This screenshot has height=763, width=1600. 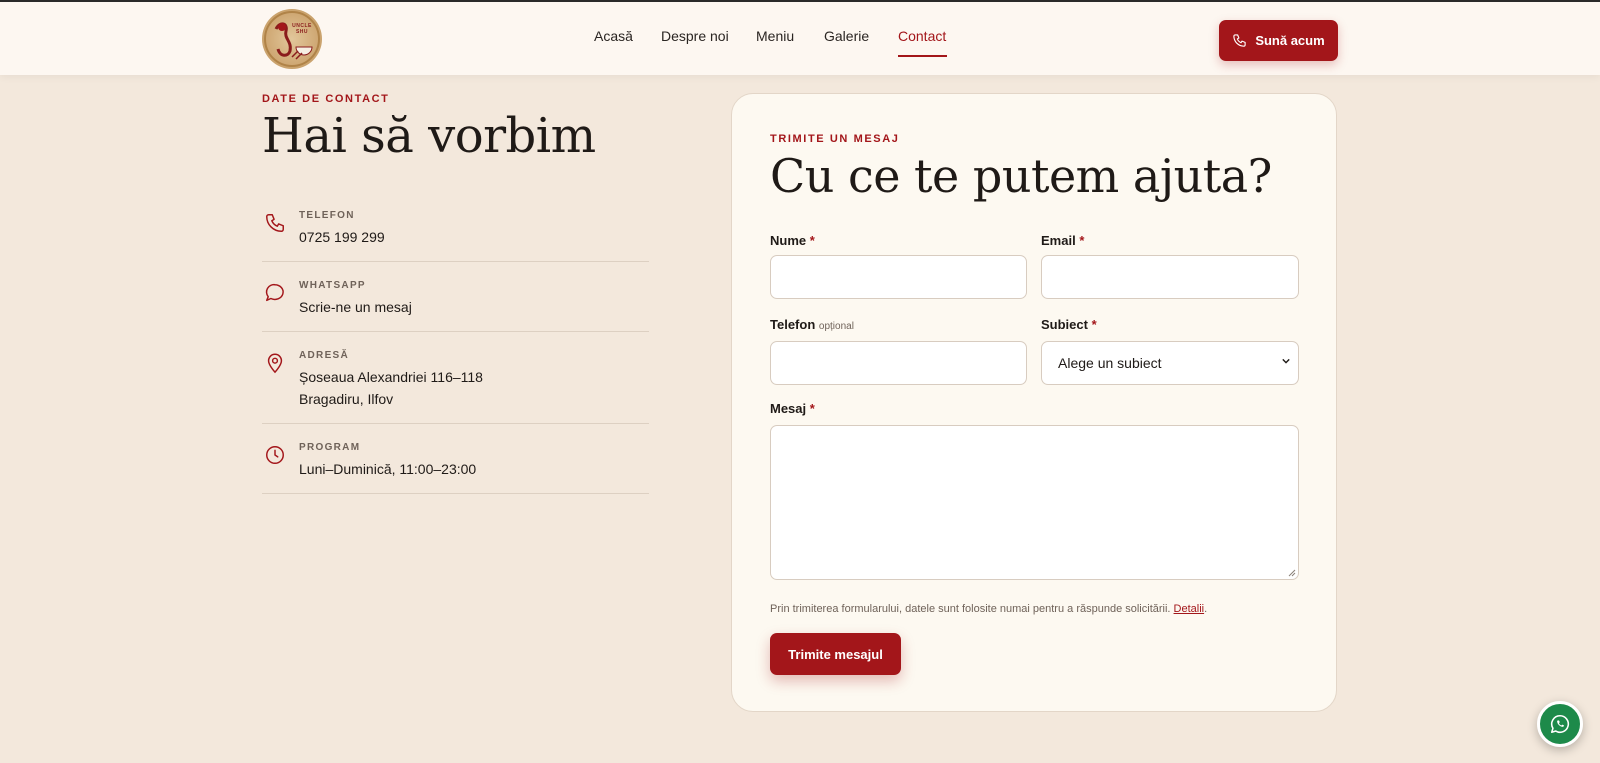 What do you see at coordinates (775, 36) in the screenshot?
I see `nav-item-meniu: Meniu` at bounding box center [775, 36].